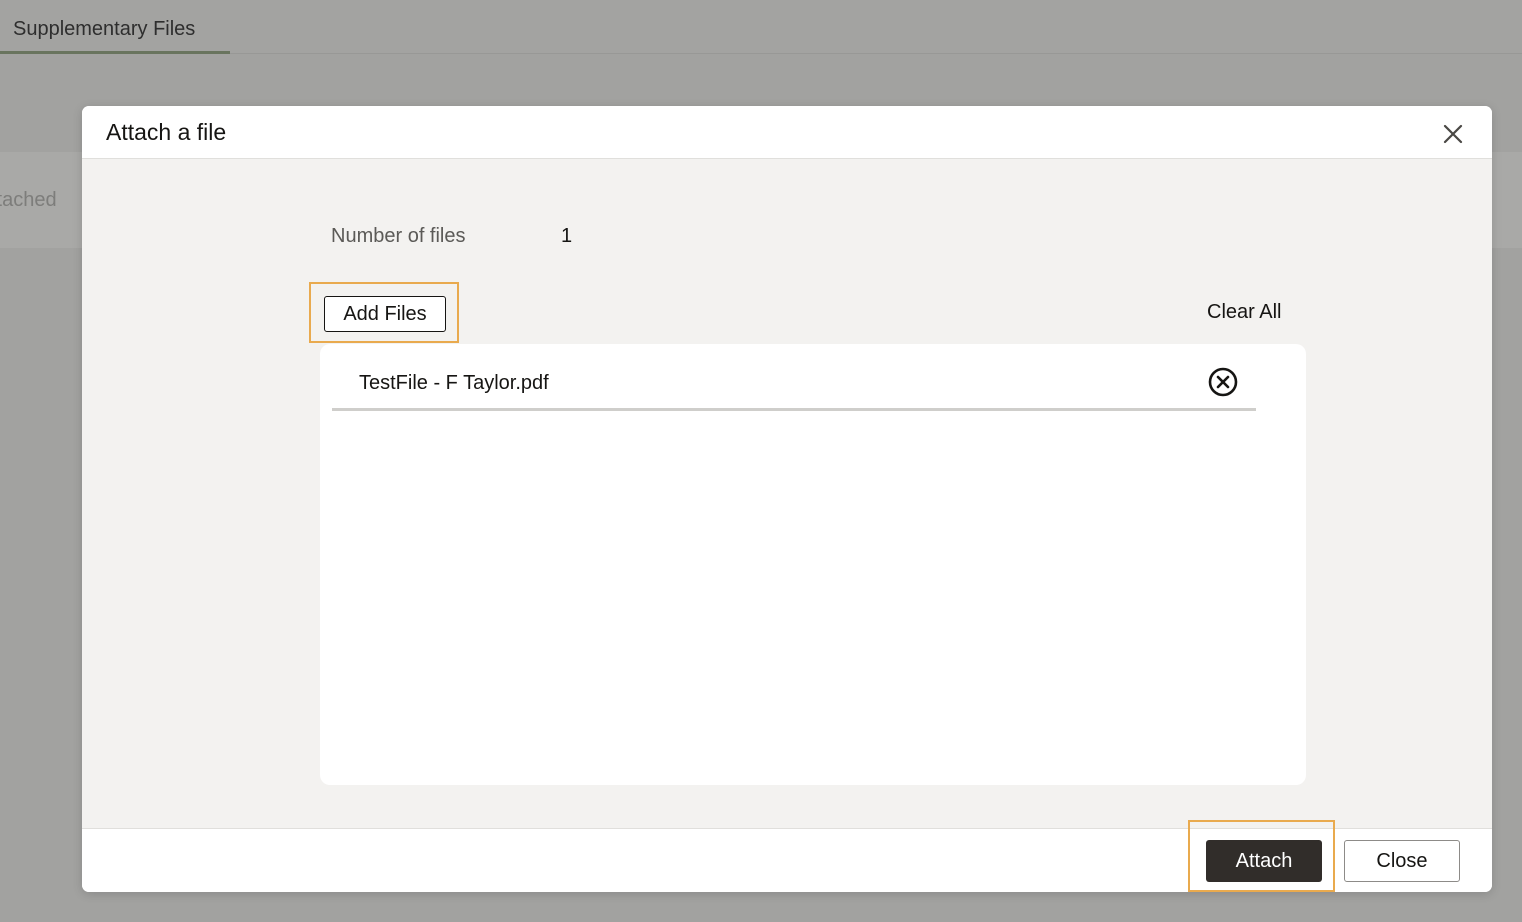 This screenshot has width=1522, height=922. I want to click on remove-circle-icon-graphic, so click(1223, 382).